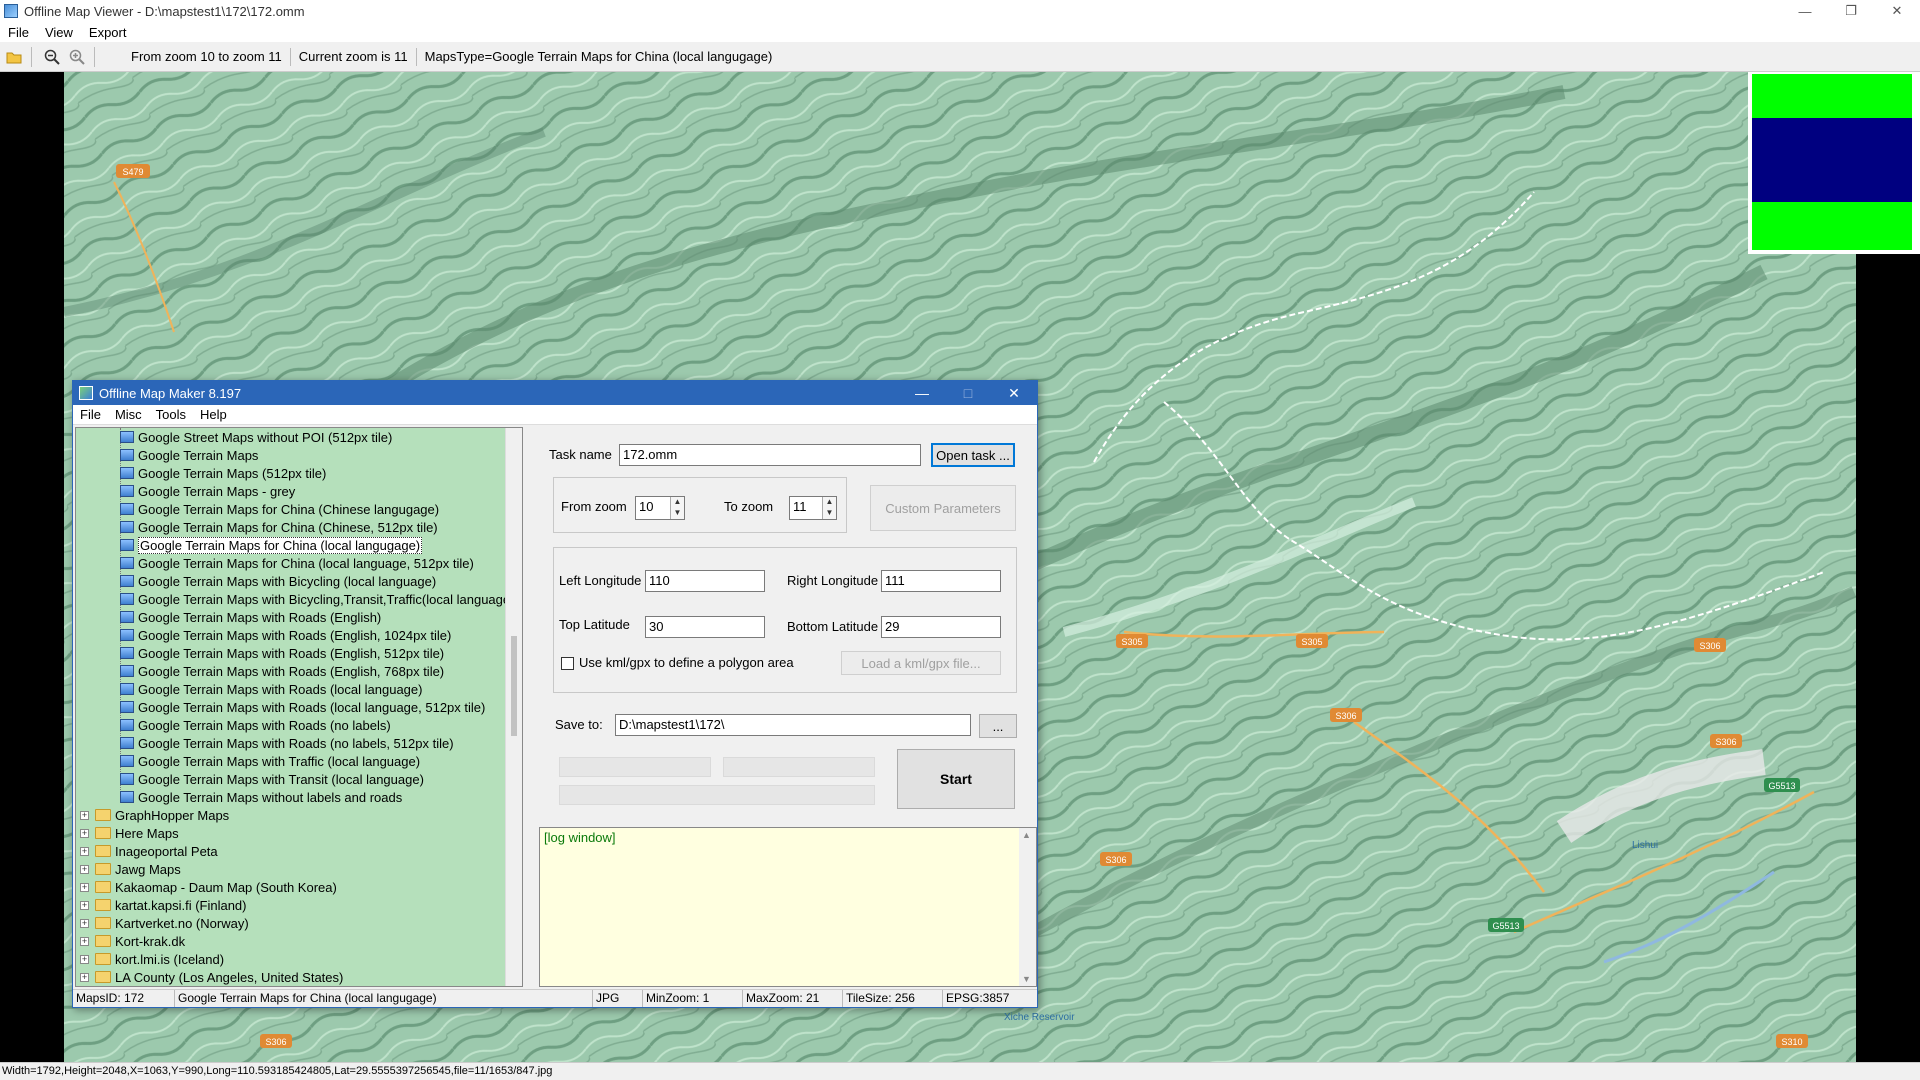 The image size is (1920, 1080). Describe the element at coordinates (130, 869) in the screenshot. I see `tree-folder: + Jawg Maps` at that location.